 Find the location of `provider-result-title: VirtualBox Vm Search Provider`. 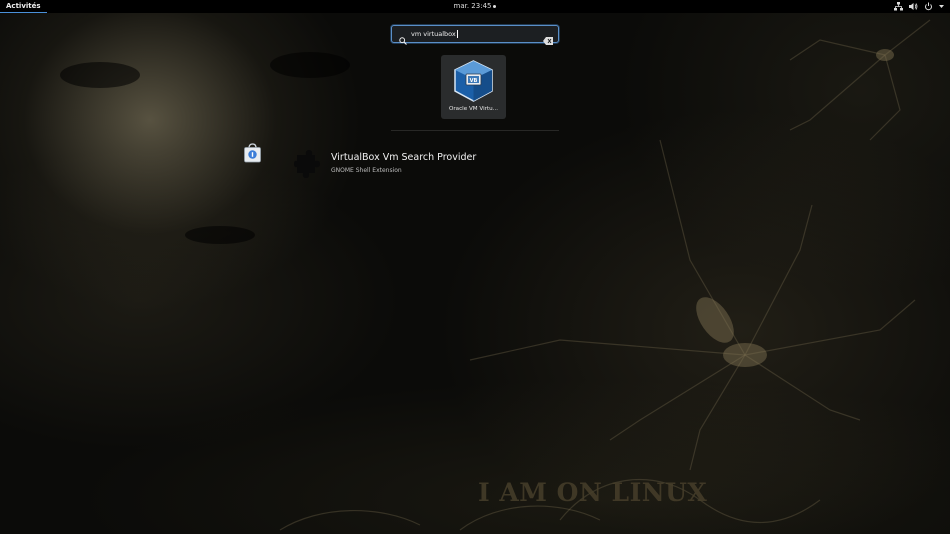

provider-result-title: VirtualBox Vm Search Provider is located at coordinates (403, 157).